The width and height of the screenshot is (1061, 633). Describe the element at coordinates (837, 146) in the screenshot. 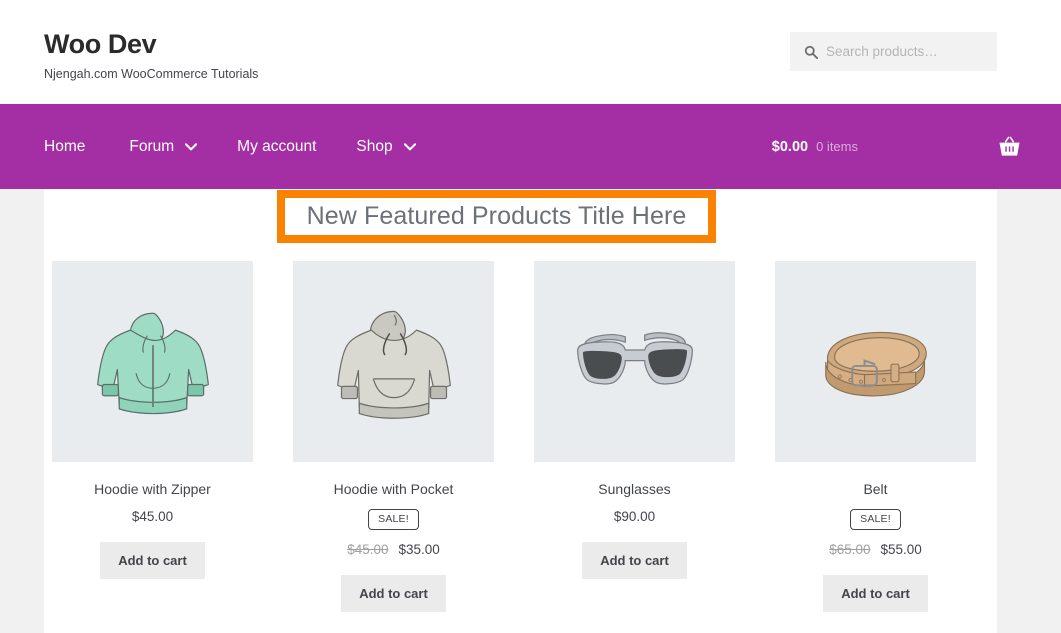

I see `cart-item-count: 0 items` at that location.